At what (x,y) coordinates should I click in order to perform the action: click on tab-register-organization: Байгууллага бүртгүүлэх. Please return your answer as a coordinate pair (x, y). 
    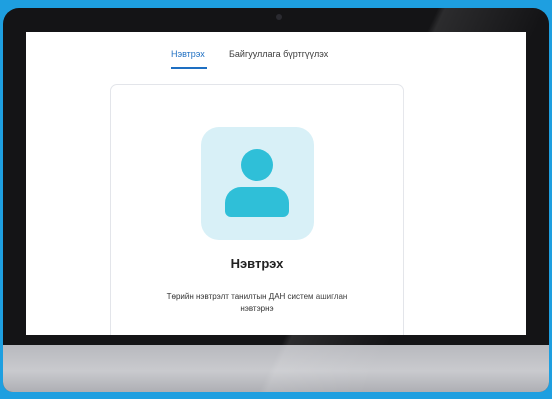
    Looking at the image, I should click on (278, 54).